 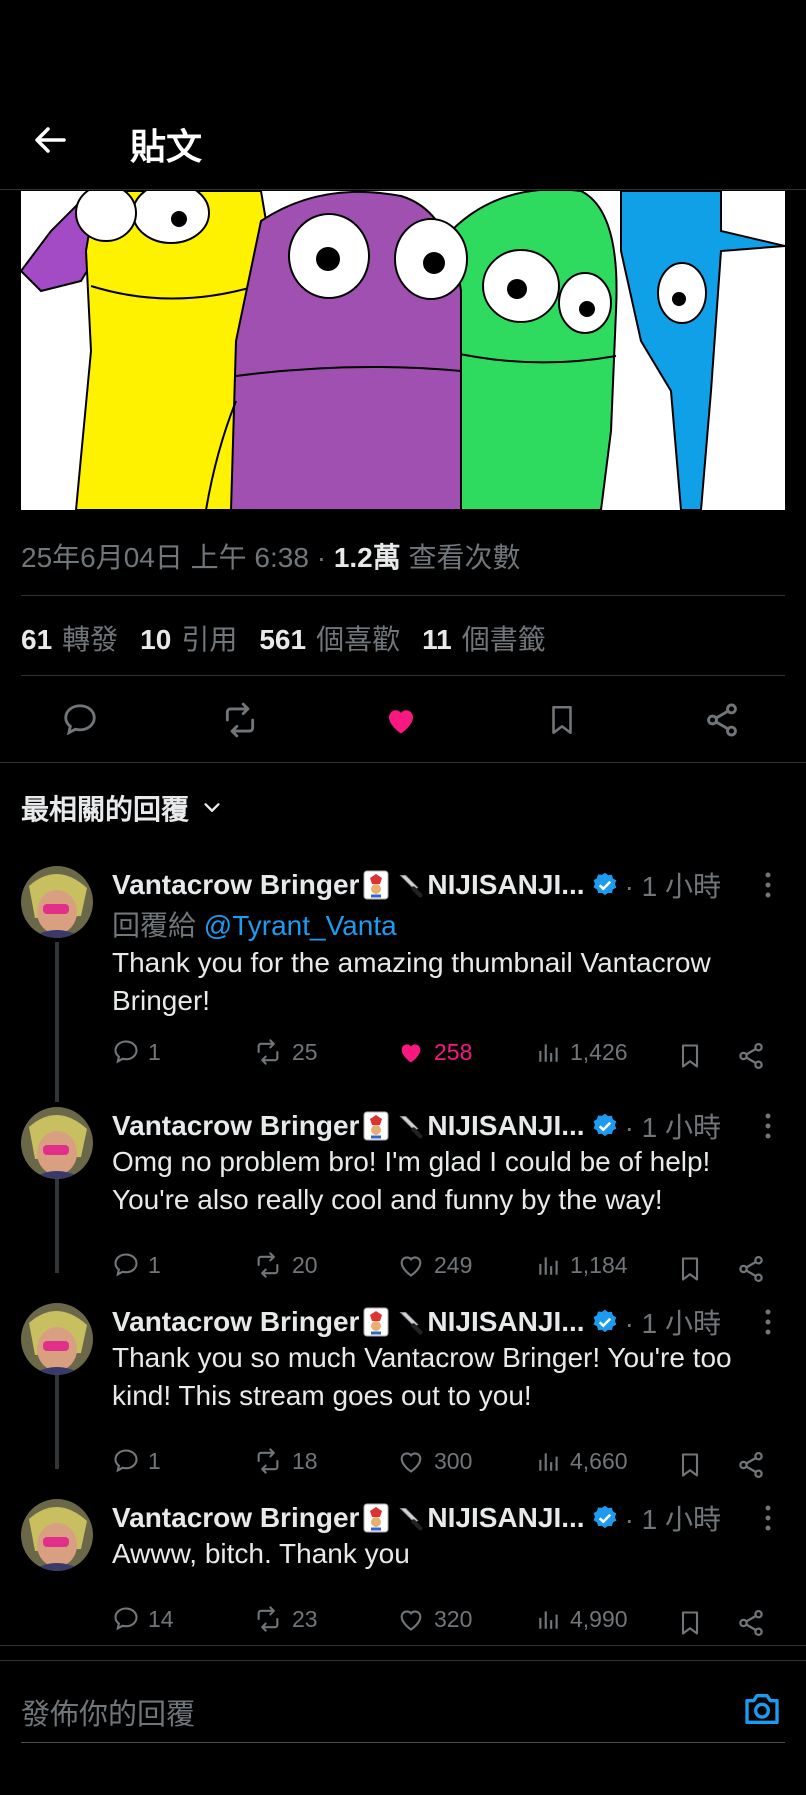 I want to click on reply-actions: 1 20 249 1,184, so click(x=442, y=1269).